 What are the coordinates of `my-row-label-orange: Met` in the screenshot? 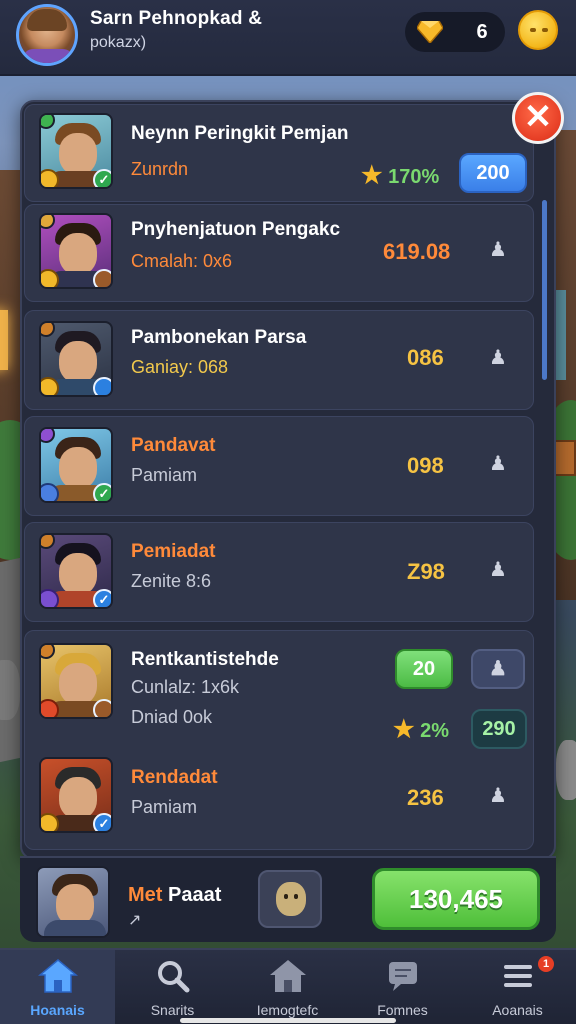 It's located at (145, 895).